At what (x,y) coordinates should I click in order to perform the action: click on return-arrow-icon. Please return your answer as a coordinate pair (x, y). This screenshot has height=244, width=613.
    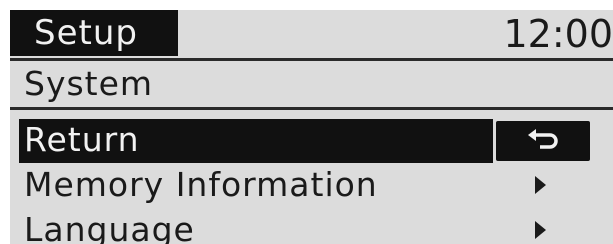
    Looking at the image, I should click on (543, 139).